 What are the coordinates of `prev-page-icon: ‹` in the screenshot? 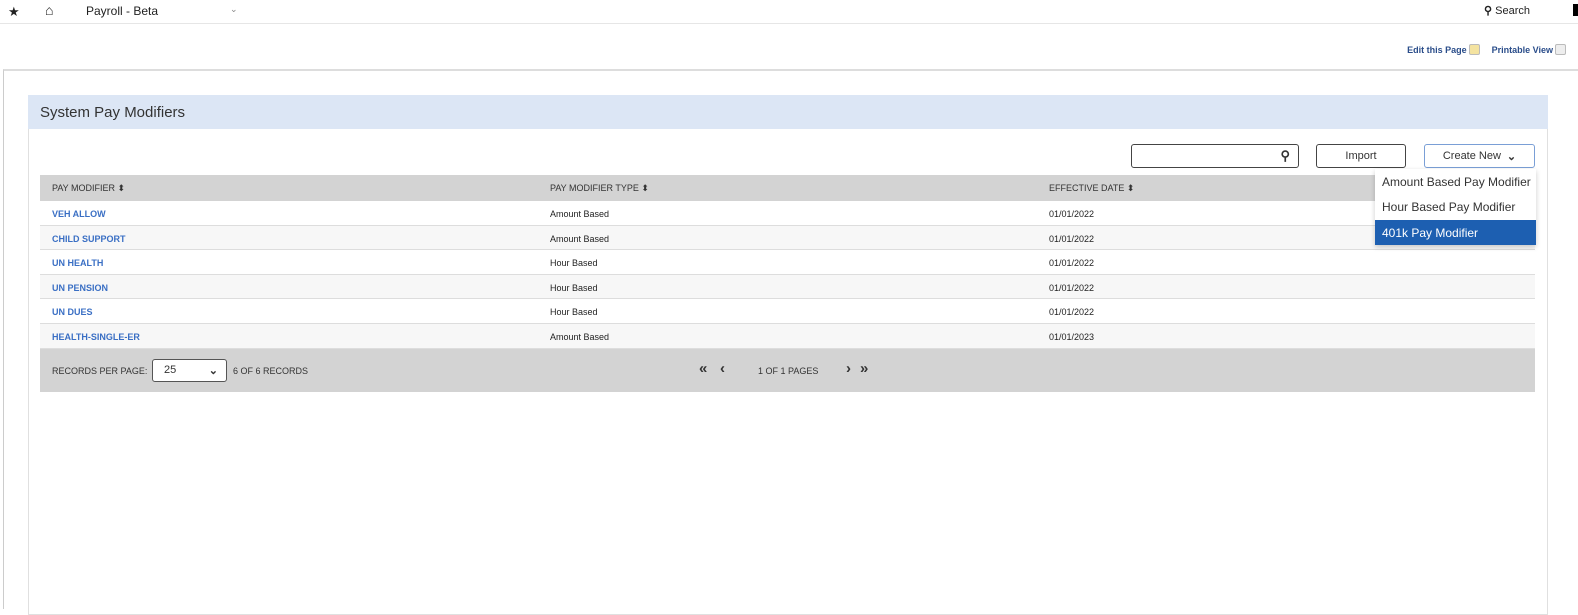 It's located at (722, 368).